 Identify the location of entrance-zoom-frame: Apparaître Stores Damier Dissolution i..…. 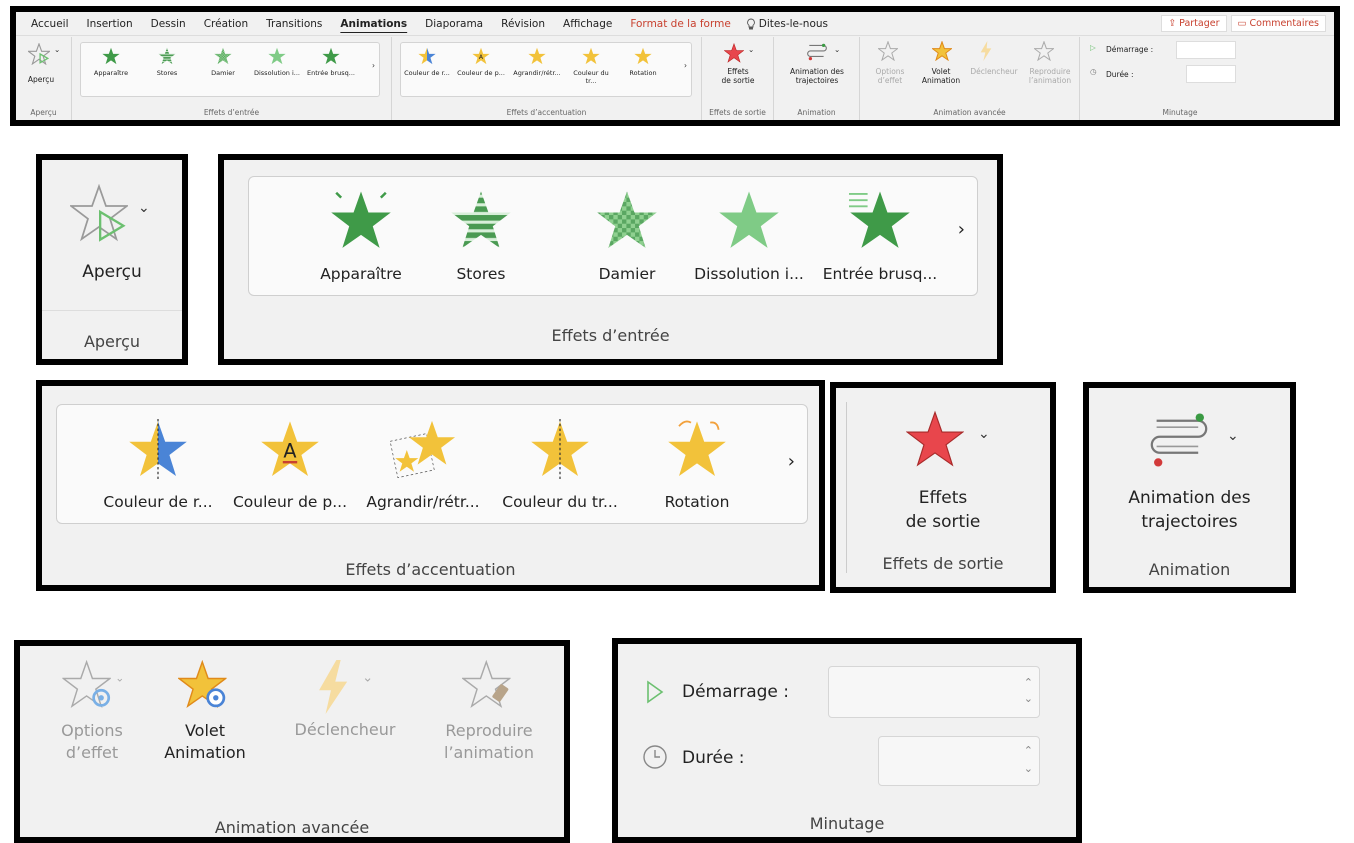
(610, 259).